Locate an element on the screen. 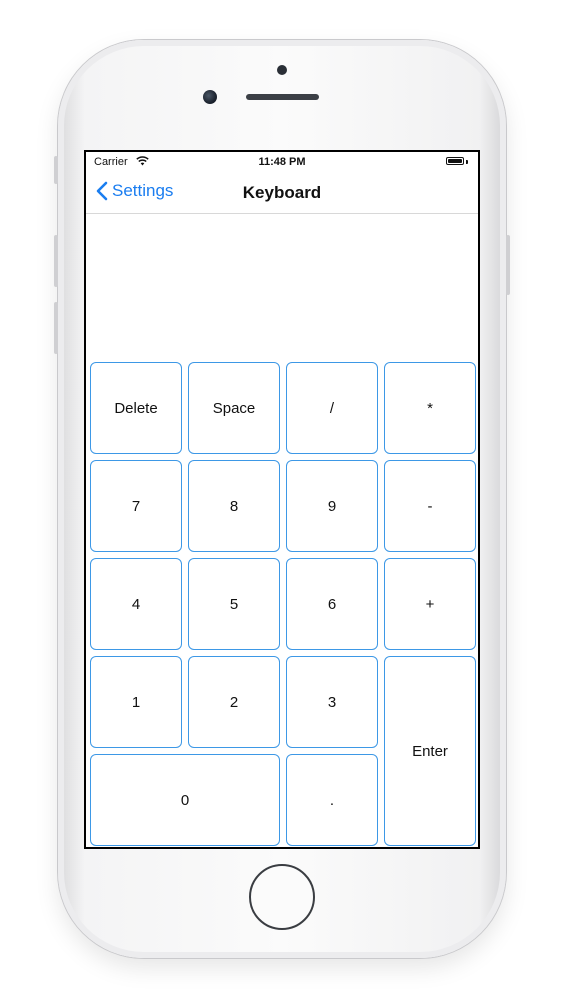  delete-key: Delete is located at coordinates (136, 408).